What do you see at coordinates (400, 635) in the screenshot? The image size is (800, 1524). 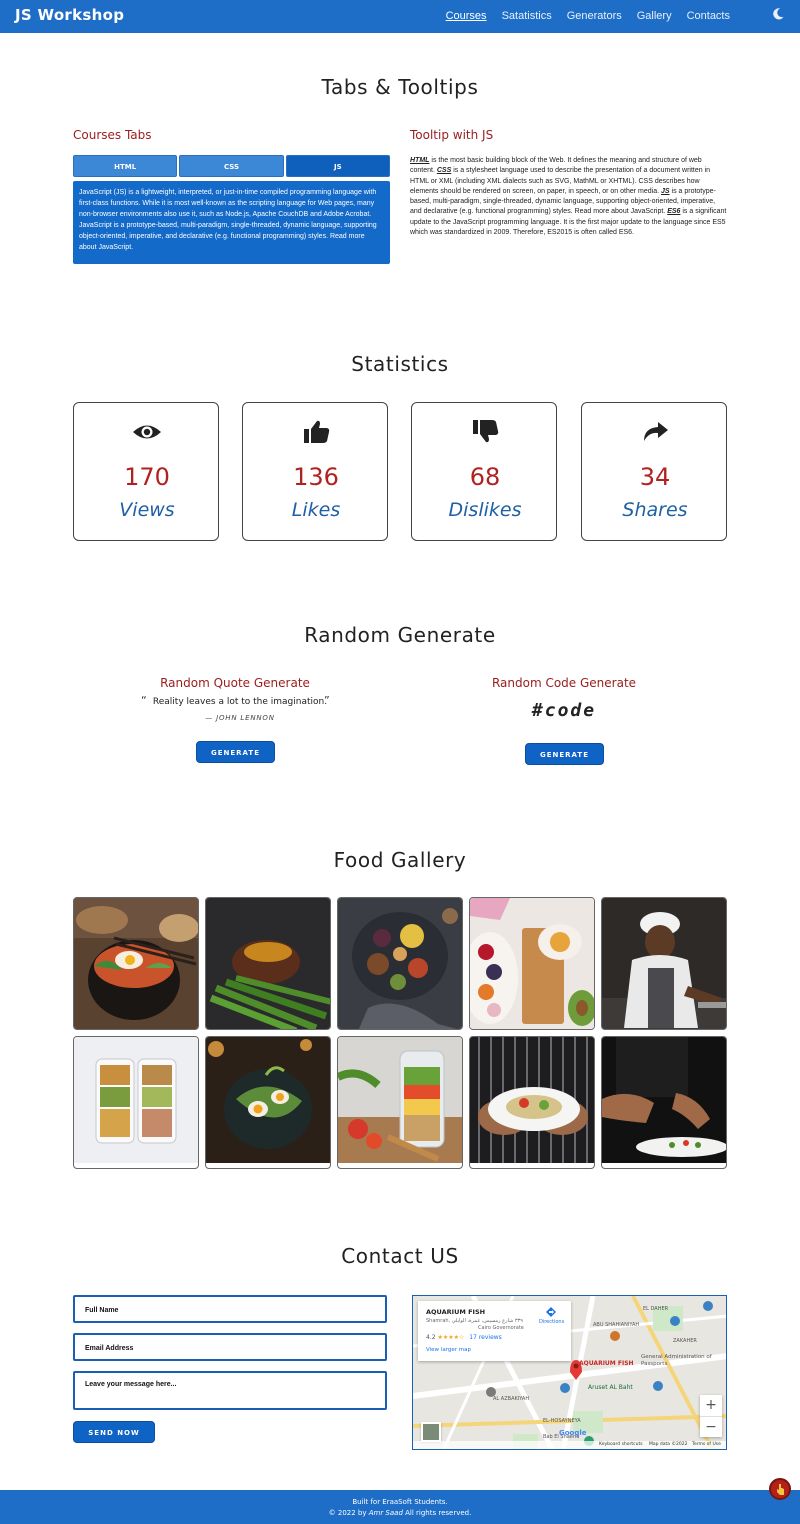 I see `random-section-title: Random Generate` at bounding box center [400, 635].